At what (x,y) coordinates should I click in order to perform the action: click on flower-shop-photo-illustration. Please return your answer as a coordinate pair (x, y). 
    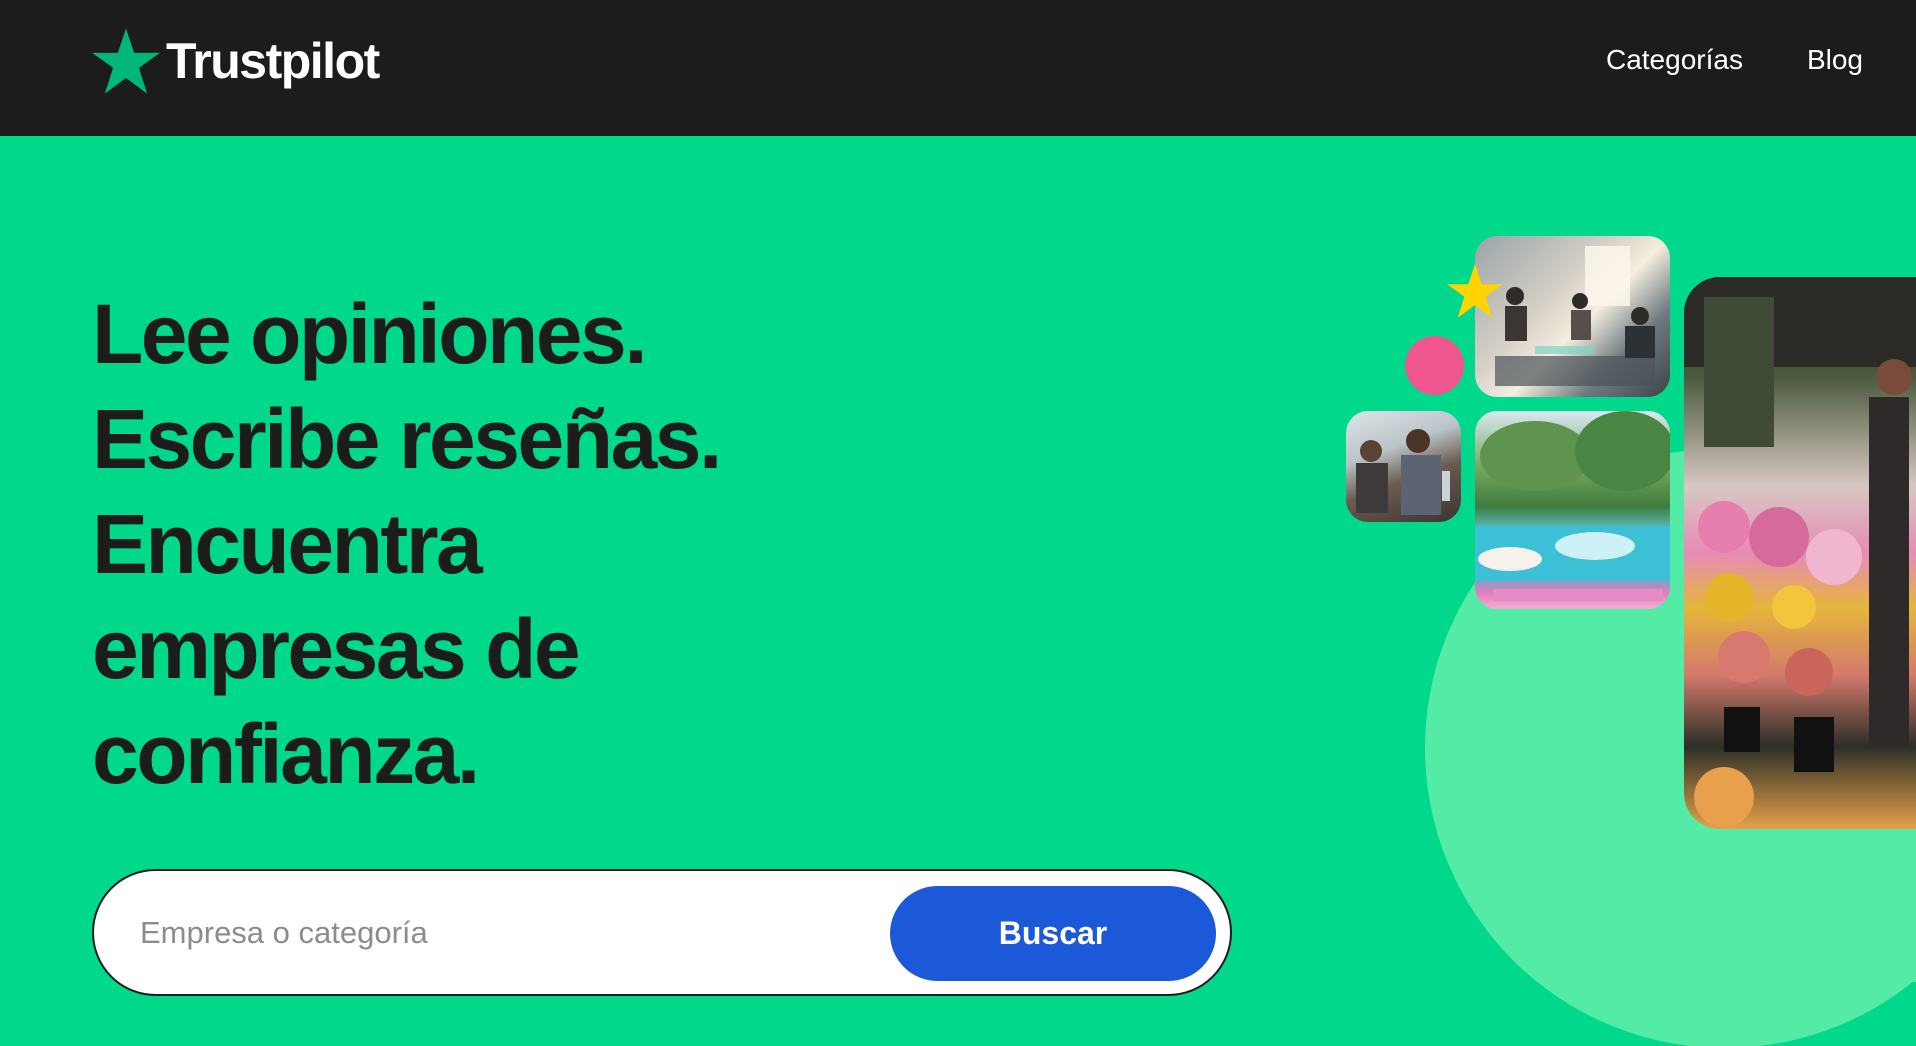
    Looking at the image, I should click on (1800, 552).